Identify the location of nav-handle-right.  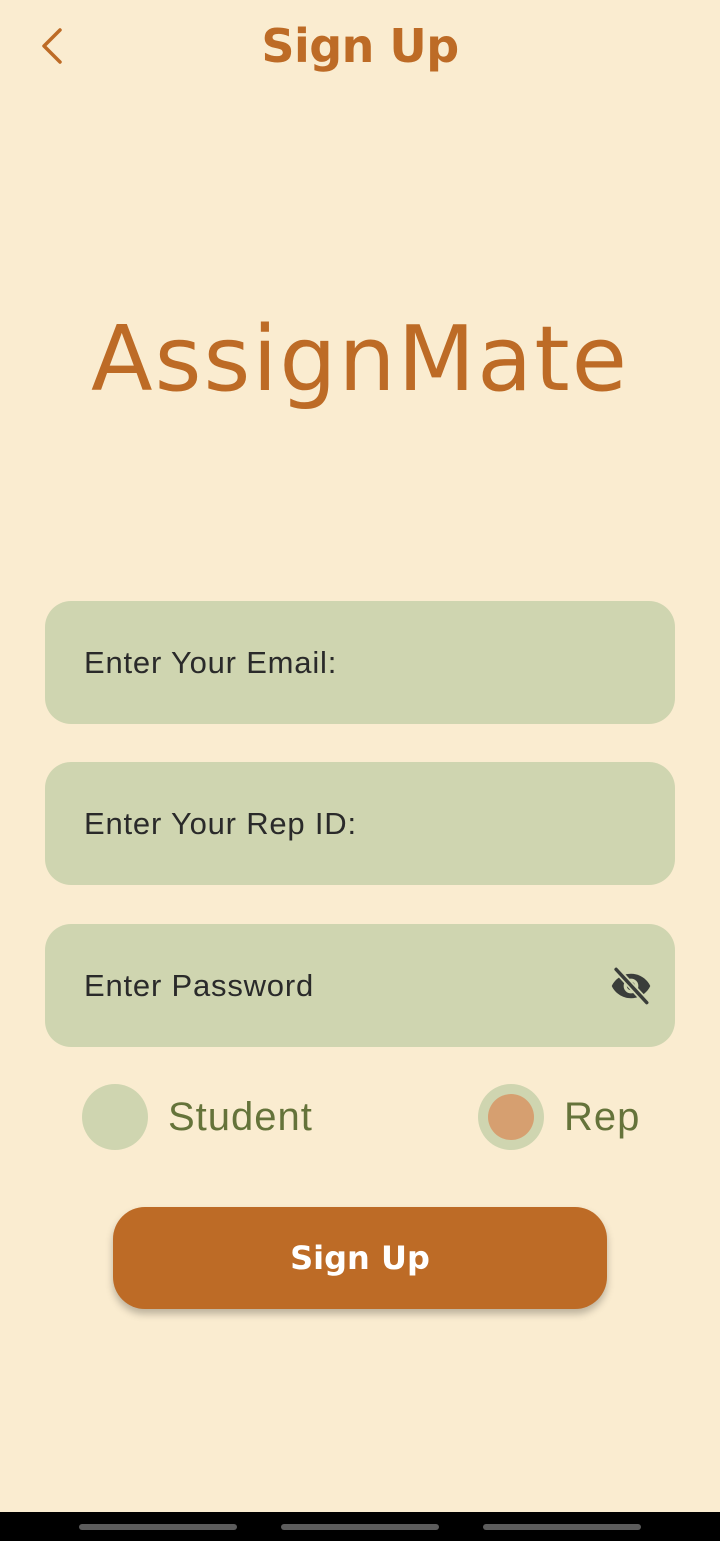
(562, 1527).